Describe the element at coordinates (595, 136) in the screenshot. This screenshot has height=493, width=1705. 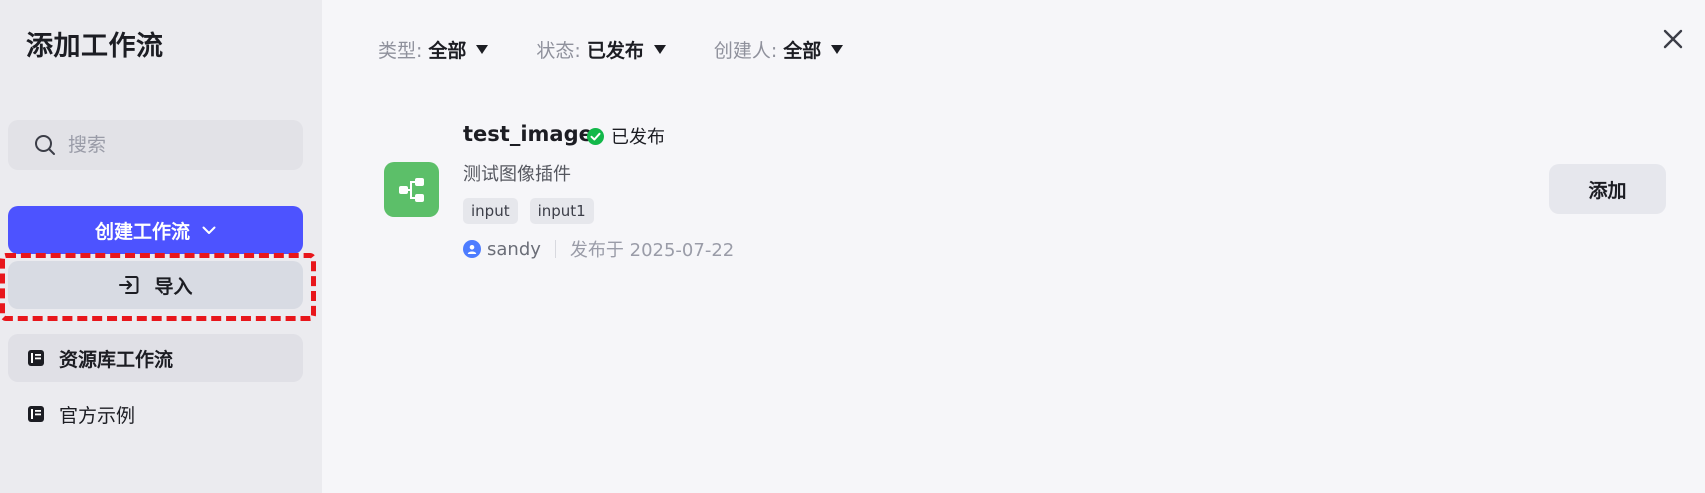
I see `check-circle-icon` at that location.